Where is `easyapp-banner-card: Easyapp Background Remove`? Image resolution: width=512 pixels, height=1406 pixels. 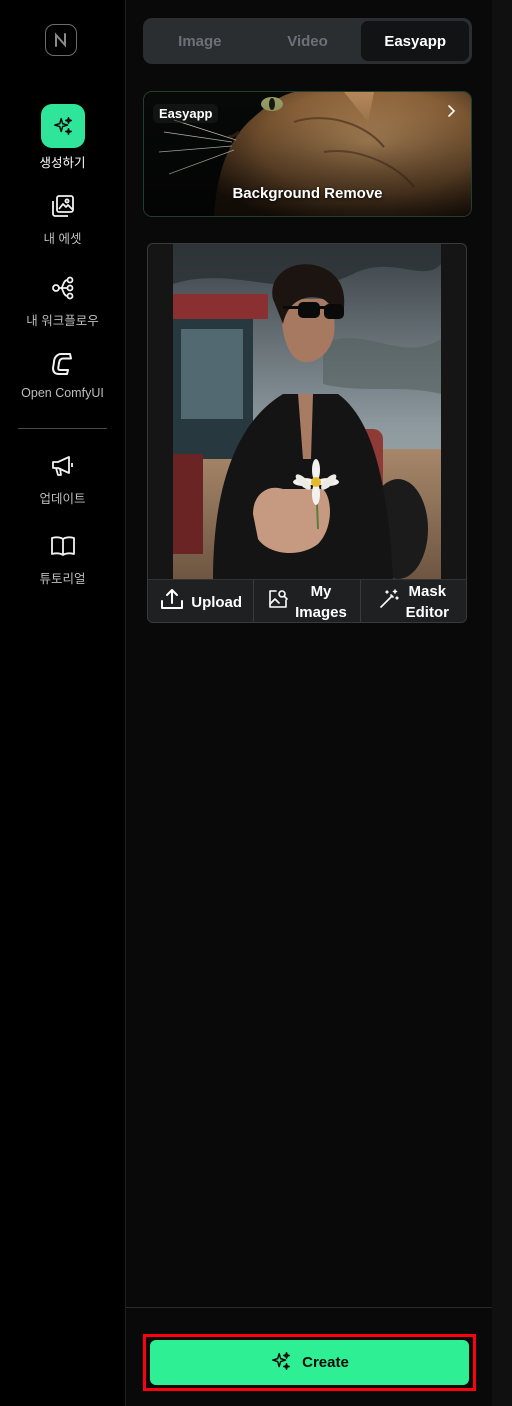
easyapp-banner-card: Easyapp Background Remove is located at coordinates (307, 154).